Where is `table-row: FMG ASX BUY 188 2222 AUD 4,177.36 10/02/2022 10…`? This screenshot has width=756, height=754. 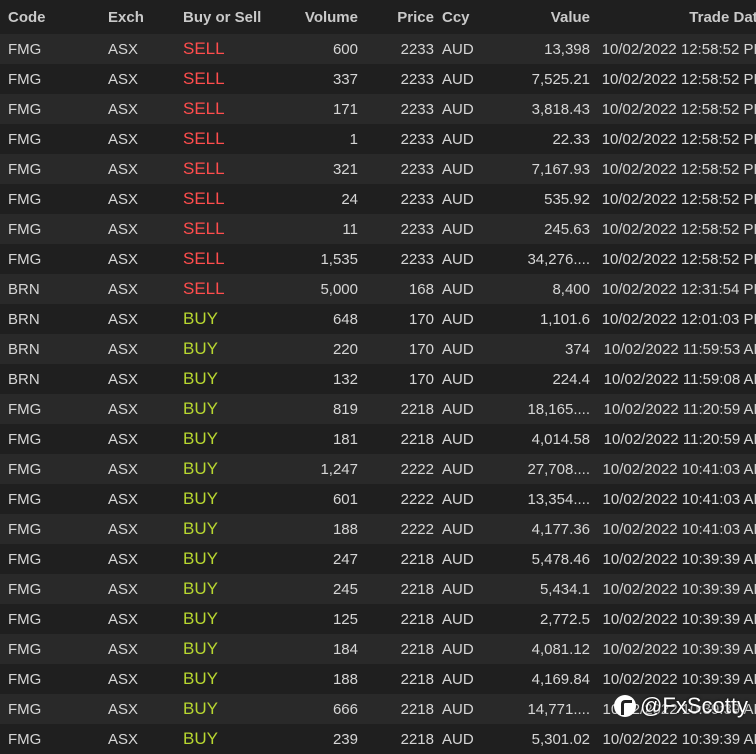
table-row: FMG ASX BUY 188 2222 AUD 4,177.36 10/02/2022 10… is located at coordinates (378, 529).